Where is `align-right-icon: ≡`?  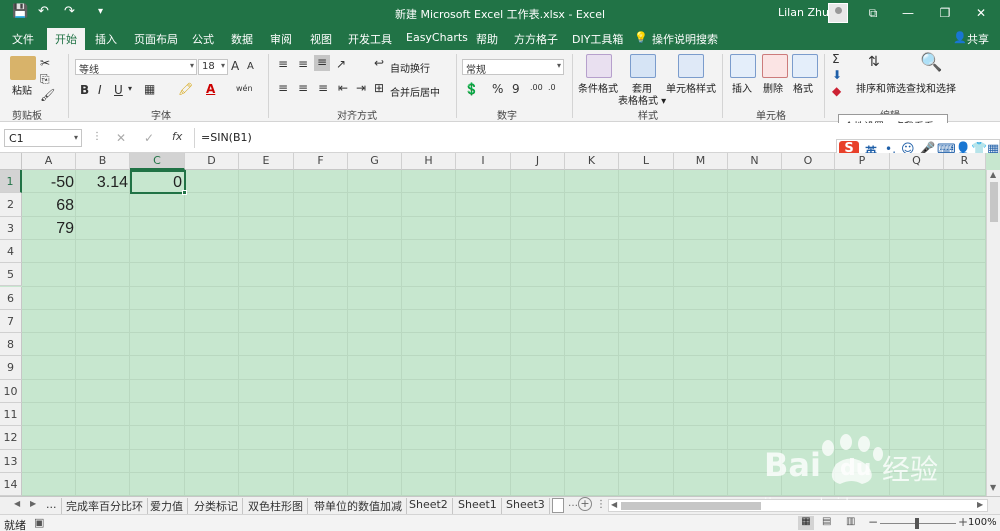
align-right-icon: ≡ is located at coordinates (323, 88).